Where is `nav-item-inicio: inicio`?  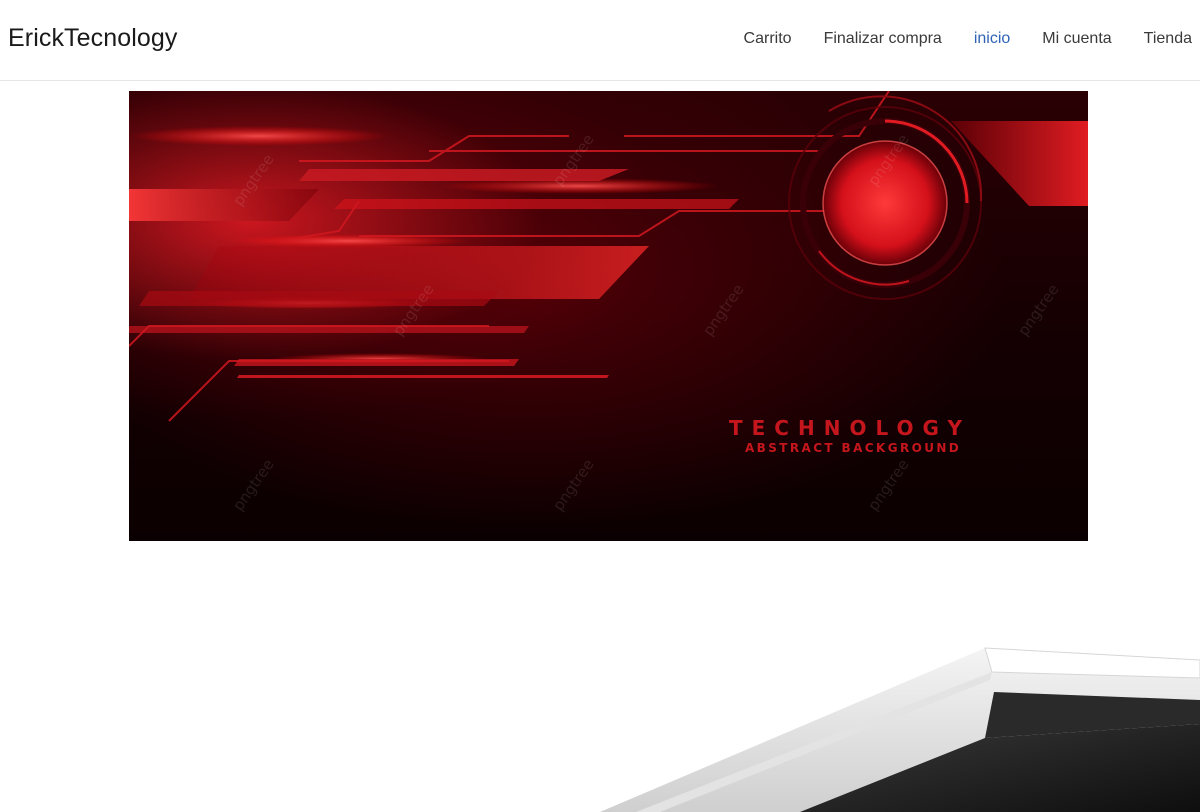
nav-item-inicio: inicio is located at coordinates (992, 39).